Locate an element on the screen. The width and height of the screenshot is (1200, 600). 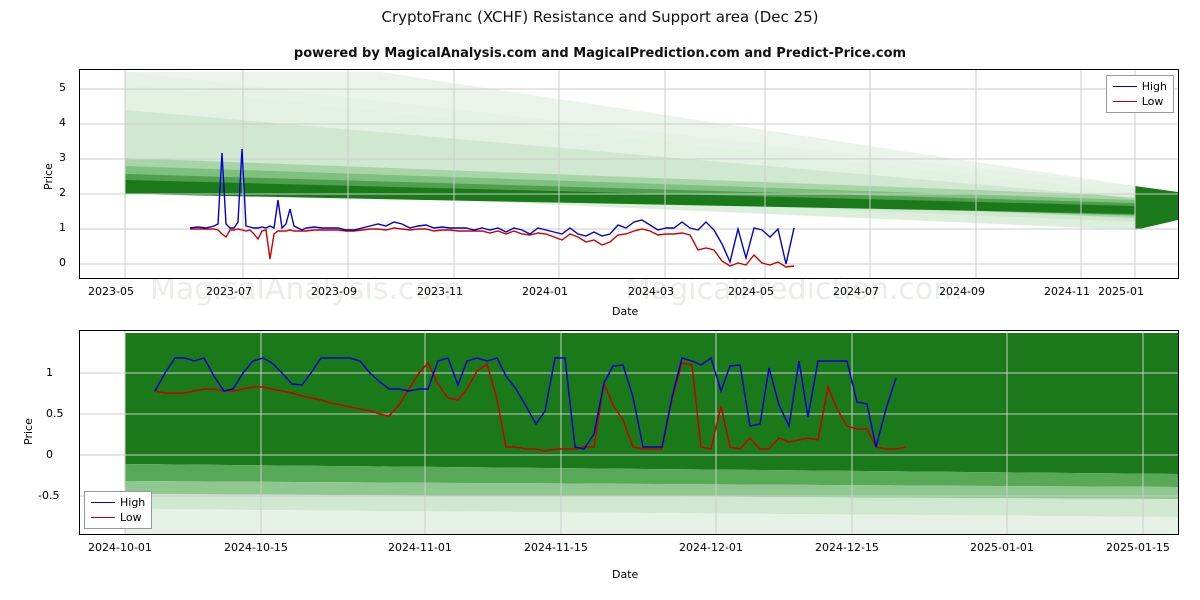
top-ytick: 0 is located at coordinates (62, 262).